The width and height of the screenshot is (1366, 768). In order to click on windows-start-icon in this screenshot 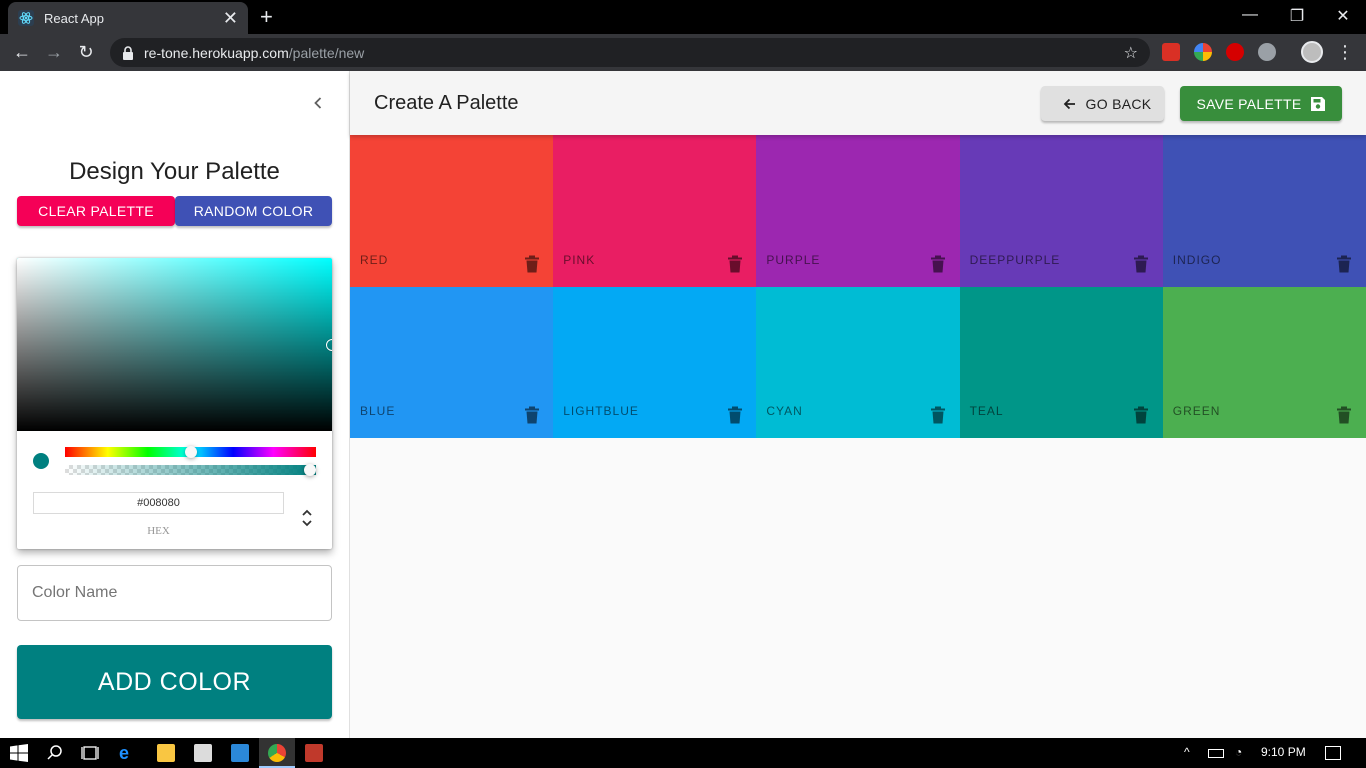, I will do `click(19, 753)`.